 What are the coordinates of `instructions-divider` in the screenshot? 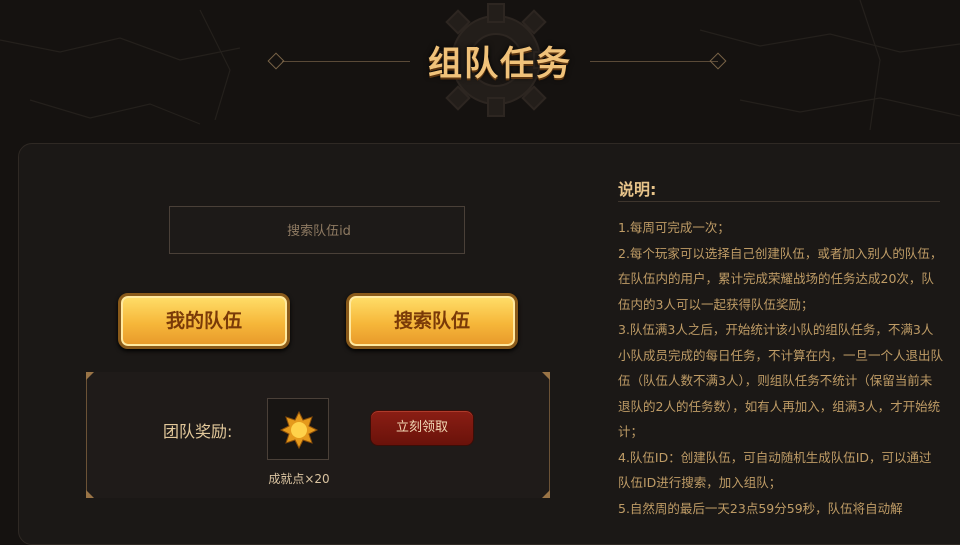 It's located at (779, 201).